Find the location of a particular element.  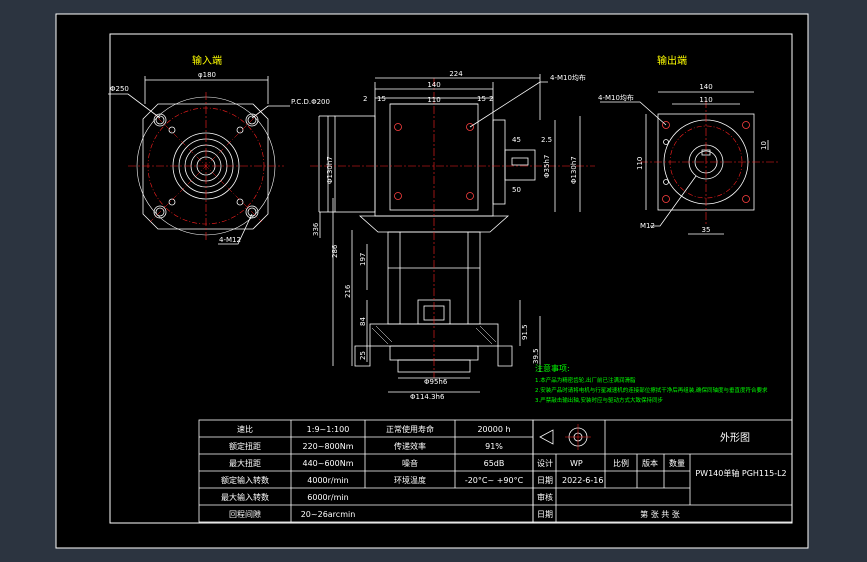

date-label: 日期 is located at coordinates (545, 480).